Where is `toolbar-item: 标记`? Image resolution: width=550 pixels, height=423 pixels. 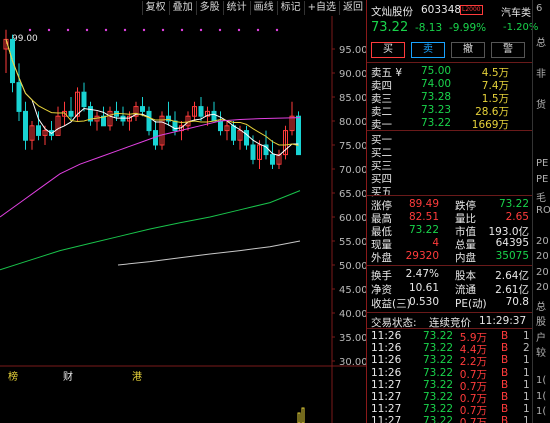
toolbar-item: 标记 is located at coordinates (290, 8).